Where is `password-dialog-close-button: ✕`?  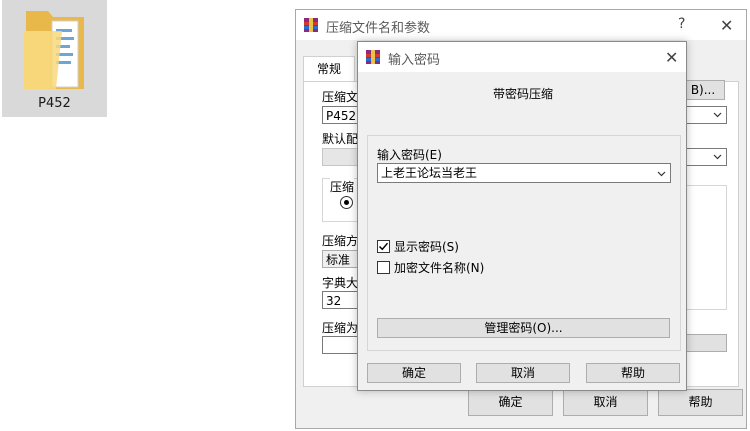
password-dialog-close-button: ✕ is located at coordinates (671, 57).